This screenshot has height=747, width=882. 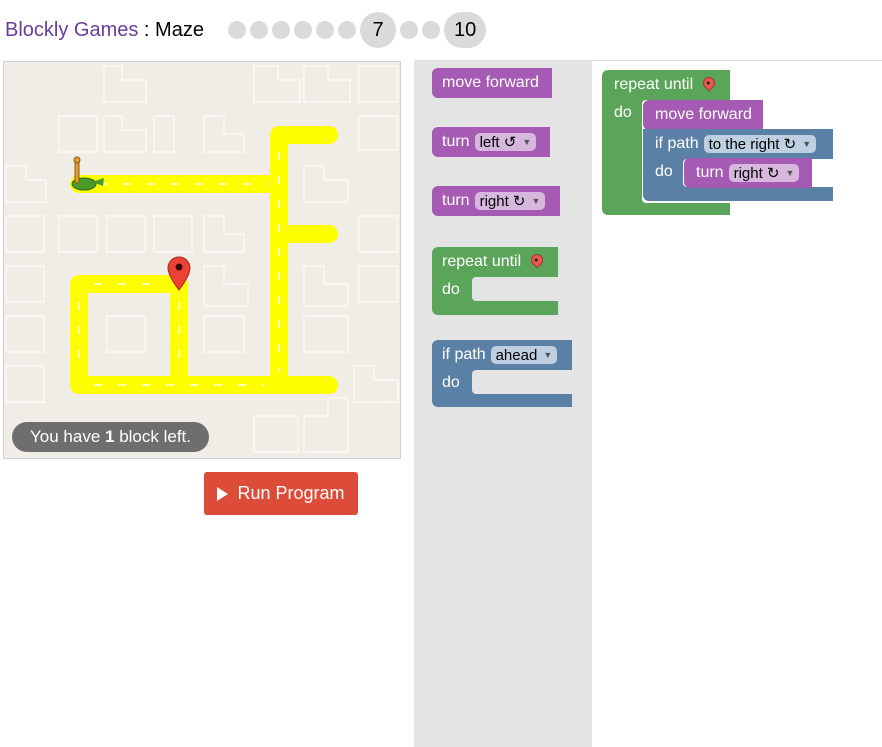 I want to click on path-right-option: to the right ↻, so click(x=752, y=144).